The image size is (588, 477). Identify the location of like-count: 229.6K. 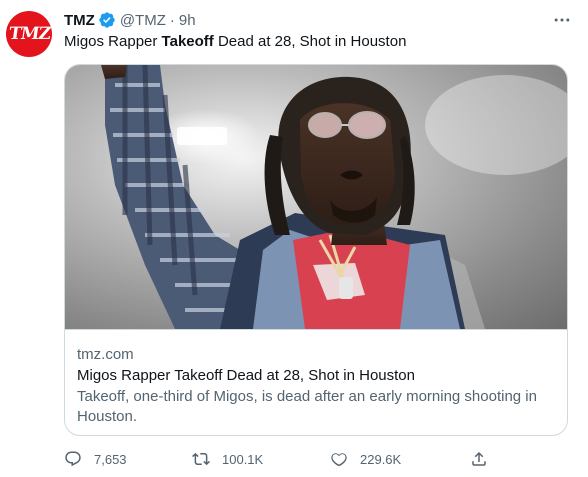
(381, 459).